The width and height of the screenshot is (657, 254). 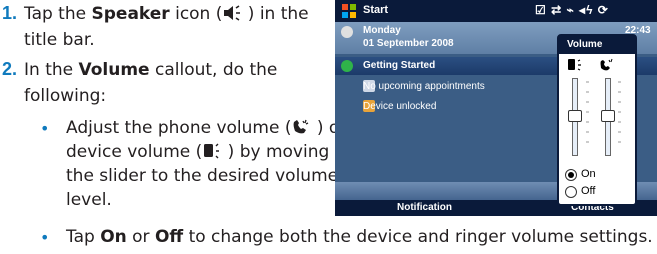 What do you see at coordinates (130, 14) in the screenshot?
I see `speaker-term: Speaker` at bounding box center [130, 14].